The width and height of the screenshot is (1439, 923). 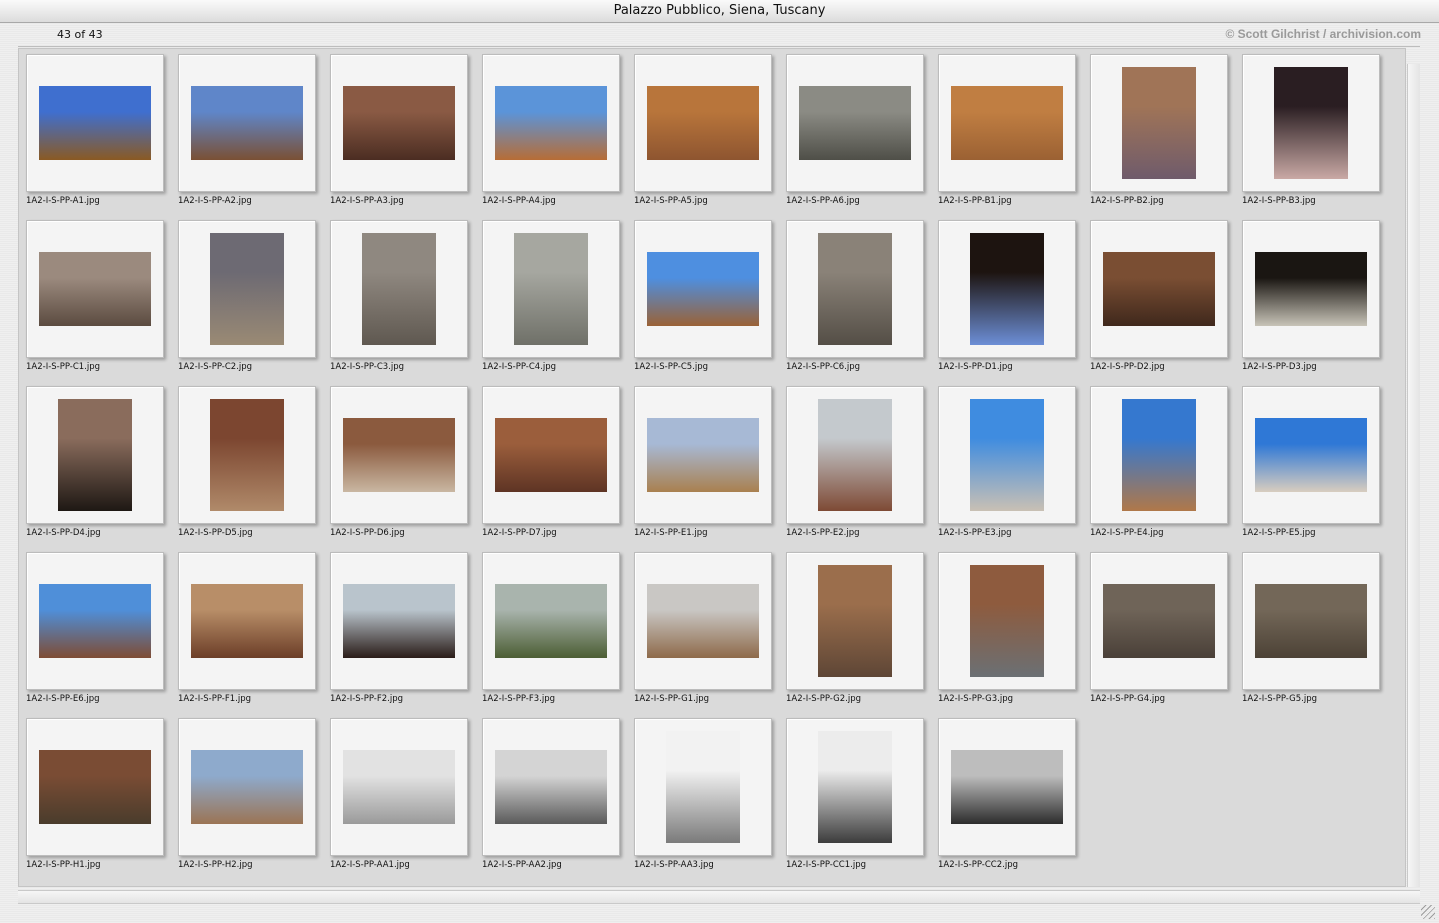 I want to click on thumbnail-item: 1A2-I-S-PP-E2.jpg, so click(x=856, y=466).